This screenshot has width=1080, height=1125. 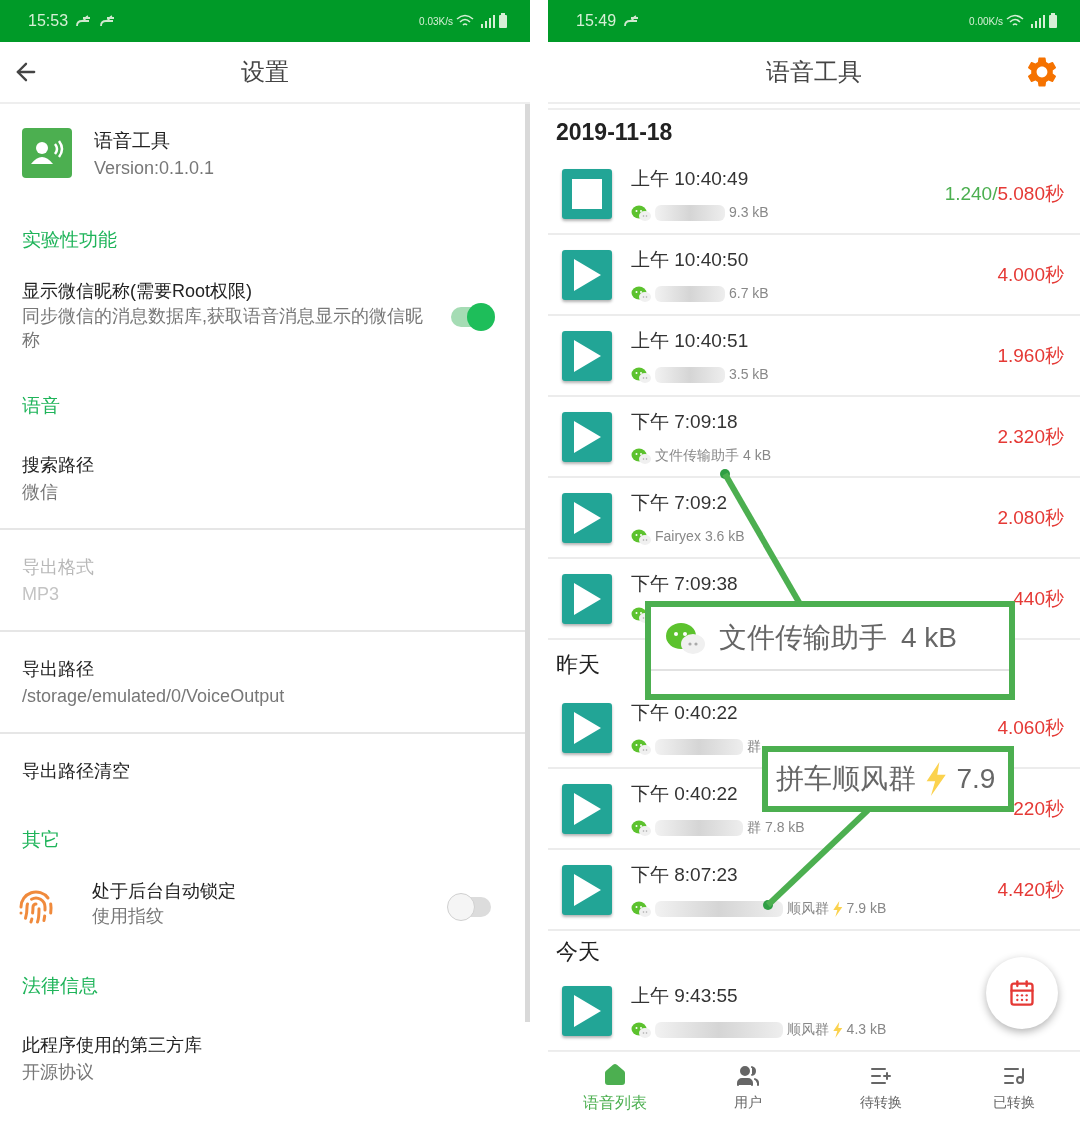 What do you see at coordinates (60, 985) in the screenshot?
I see `section-header: 法律信息` at bounding box center [60, 985].